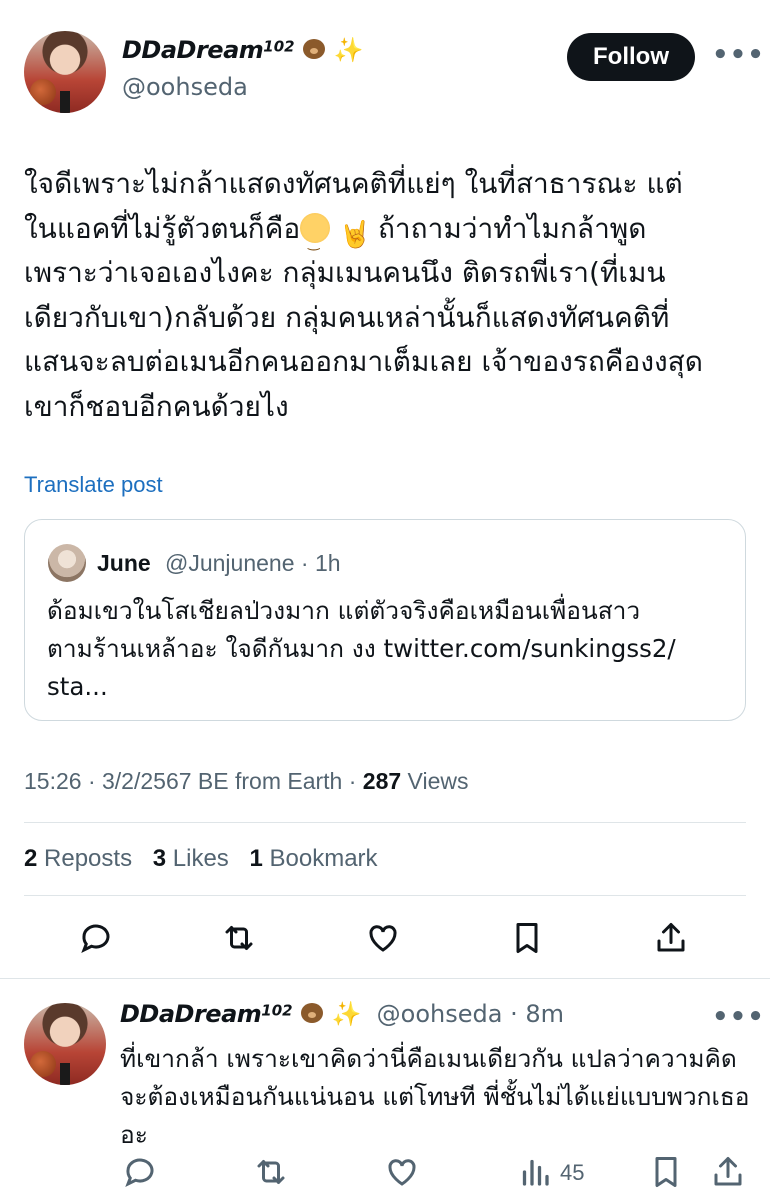 The width and height of the screenshot is (770, 1200). I want to click on bookmarks-stat: 1 Bookmark, so click(313, 858).